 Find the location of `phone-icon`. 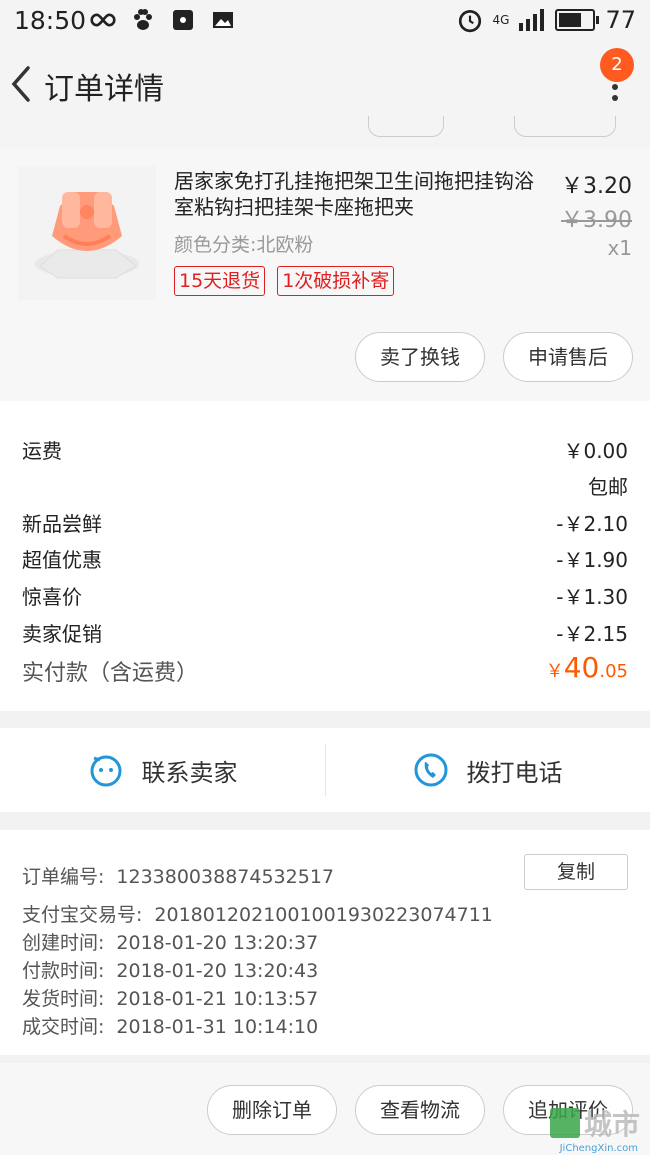

phone-icon is located at coordinates (430, 770).